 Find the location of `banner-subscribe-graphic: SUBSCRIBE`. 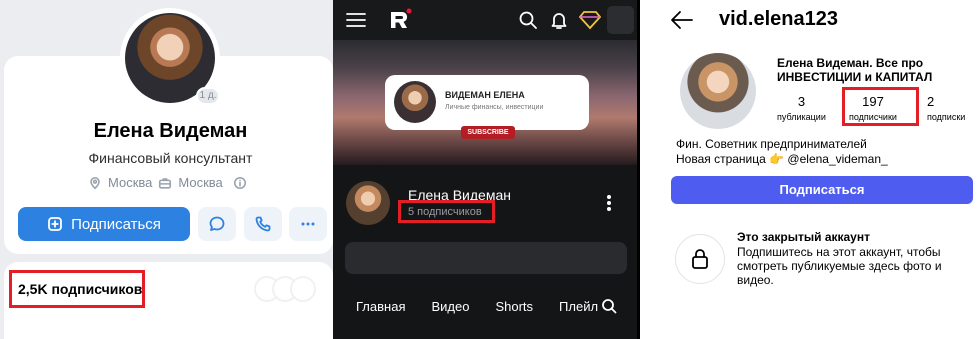

banner-subscribe-graphic: SUBSCRIBE is located at coordinates (488, 132).